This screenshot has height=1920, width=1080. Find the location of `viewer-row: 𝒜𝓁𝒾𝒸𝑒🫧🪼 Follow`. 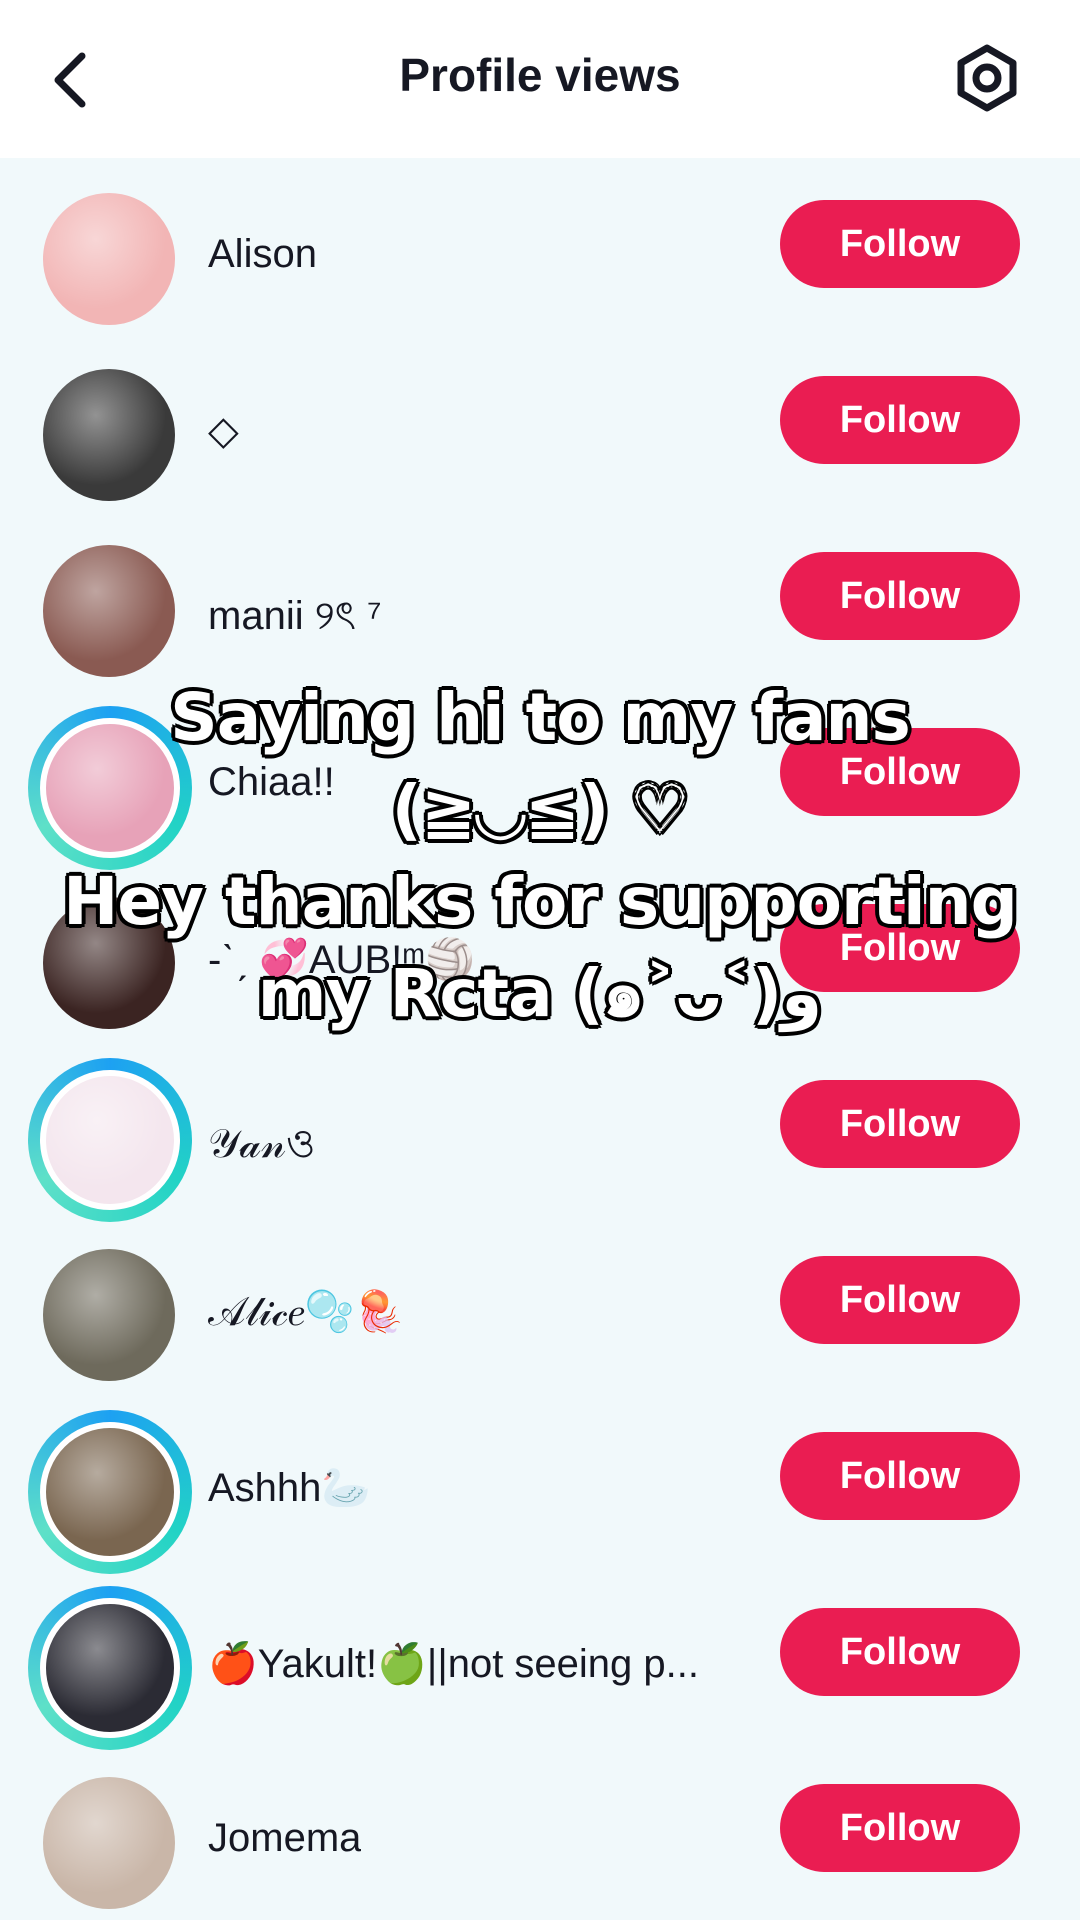

viewer-row: 𝒜𝓁𝒾𝒸𝑒🫧🪼 Follow is located at coordinates (540, 1302).